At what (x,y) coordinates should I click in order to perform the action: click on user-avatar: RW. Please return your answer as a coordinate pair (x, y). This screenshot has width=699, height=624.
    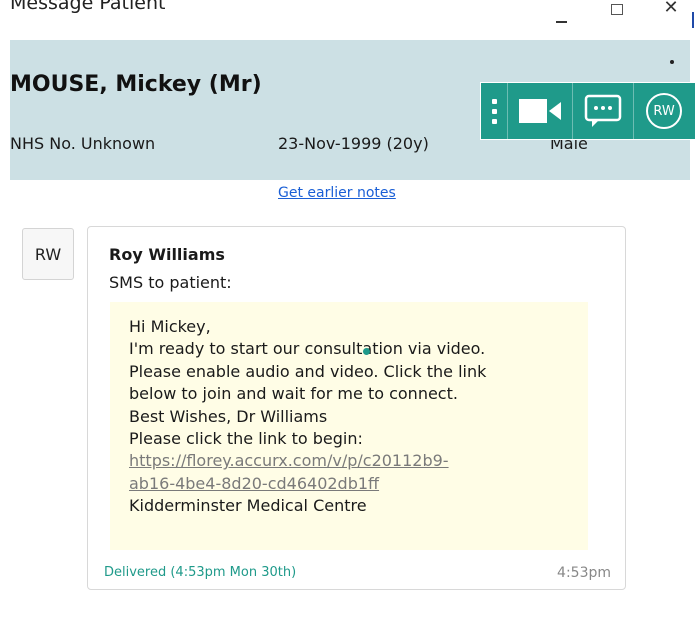
    Looking at the image, I should click on (664, 111).